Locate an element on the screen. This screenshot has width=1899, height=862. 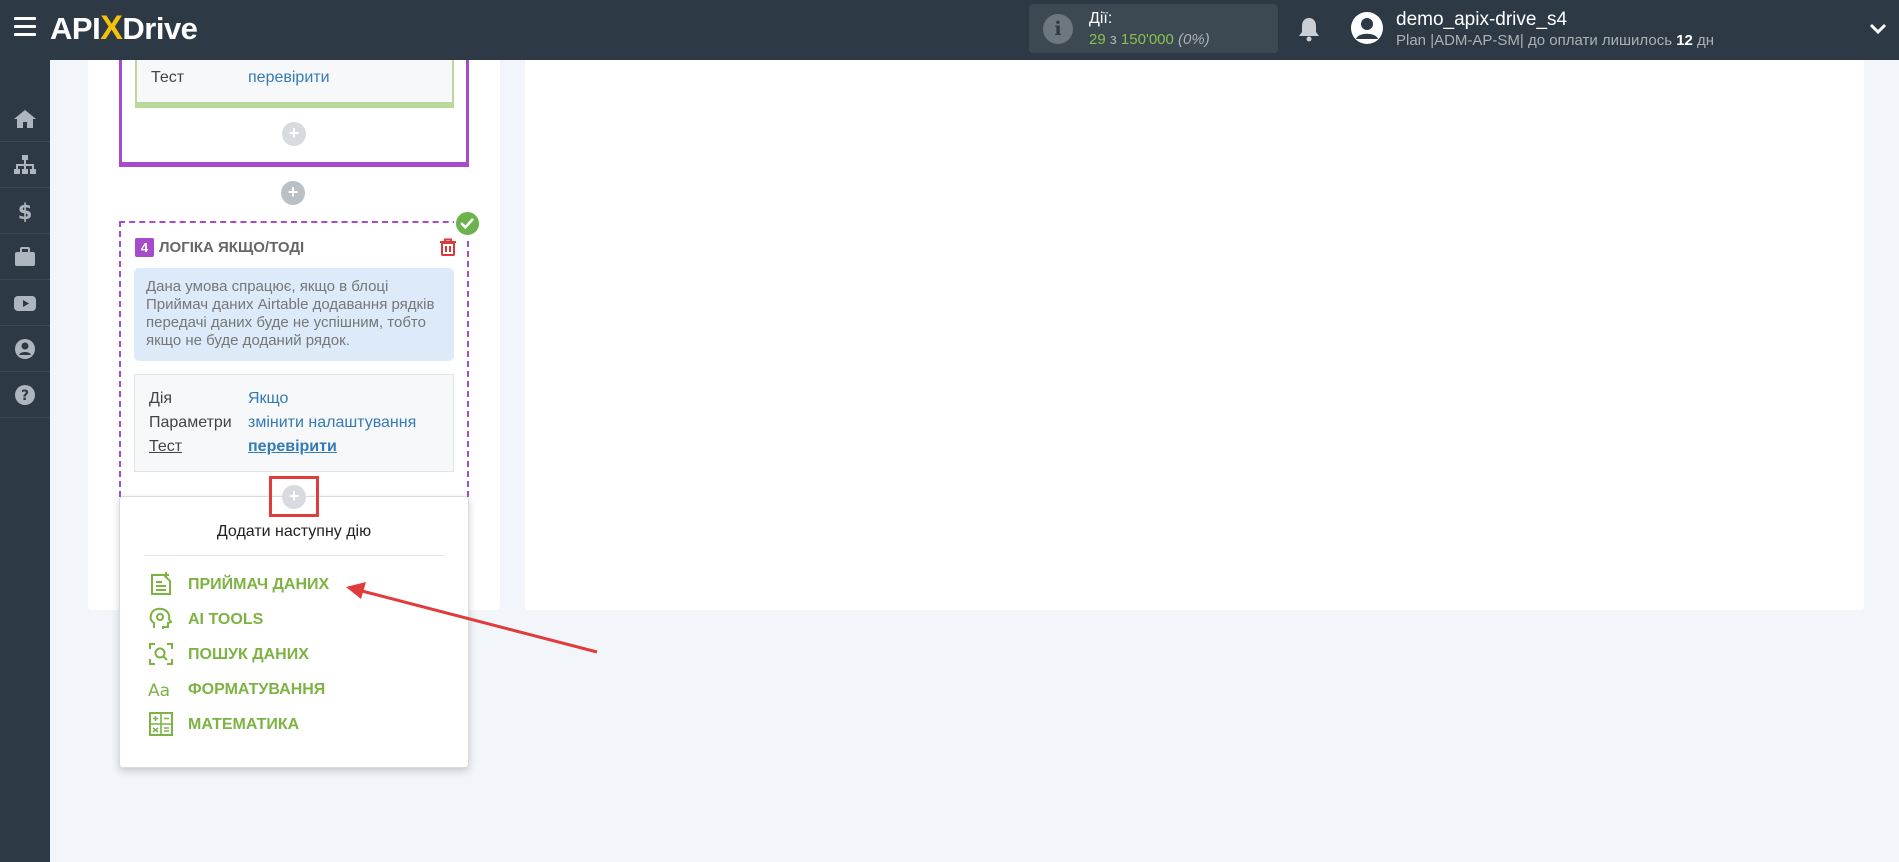
logo-api: API is located at coordinates (75, 28).